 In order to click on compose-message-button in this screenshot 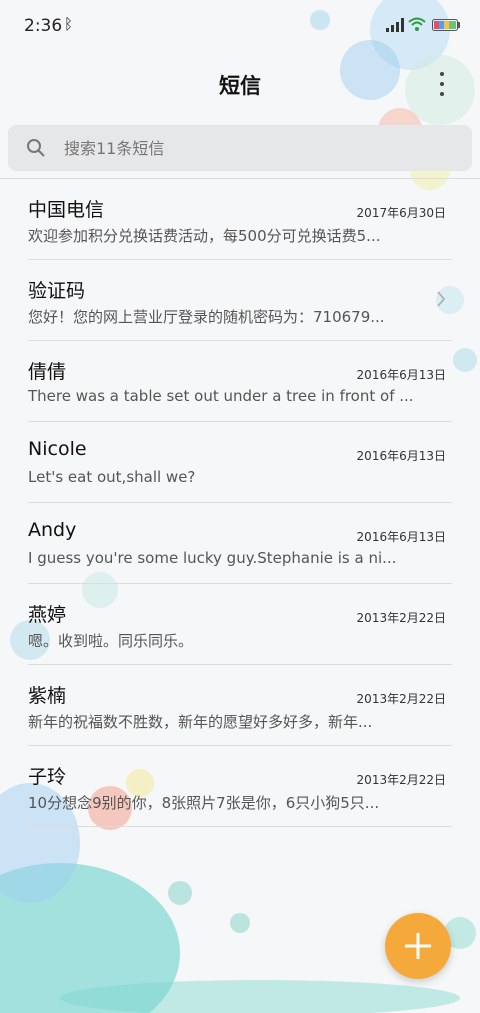, I will do `click(418, 946)`.